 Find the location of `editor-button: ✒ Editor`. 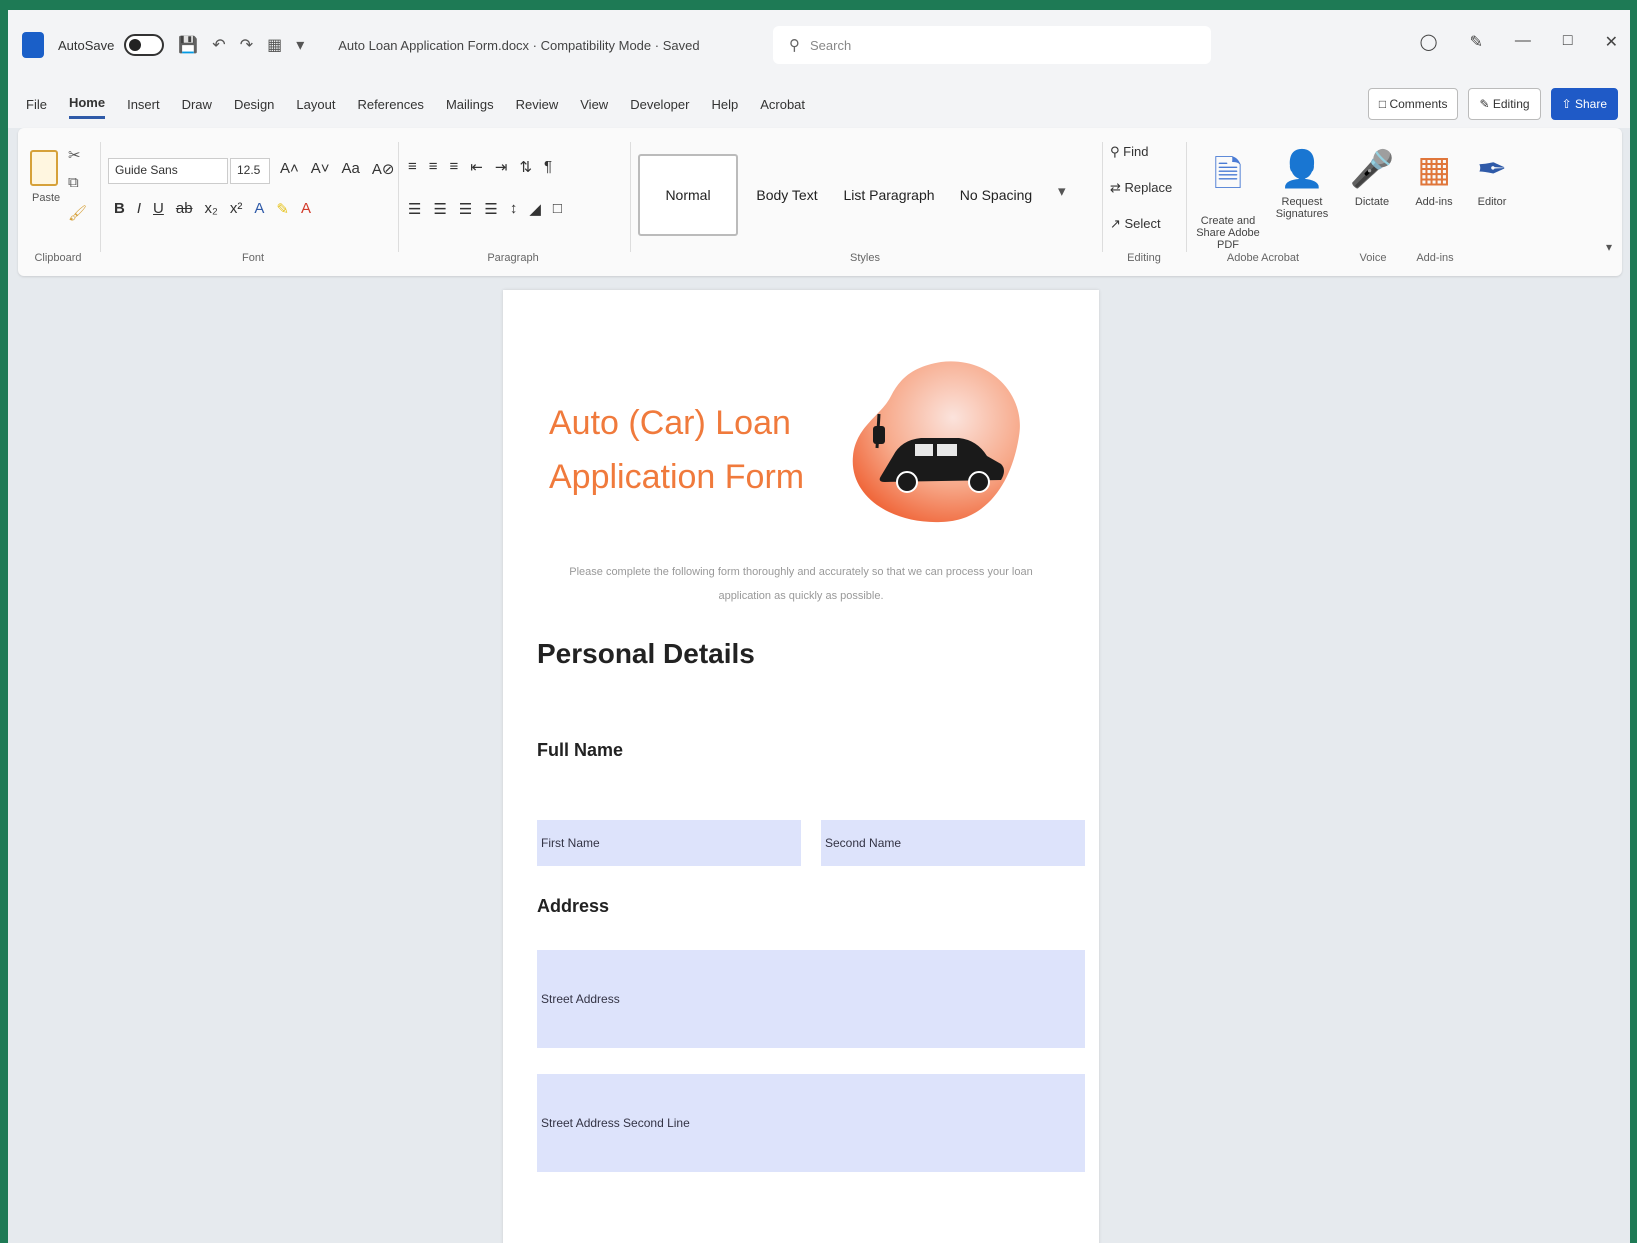

editor-button: ✒ Editor is located at coordinates (1492, 178).